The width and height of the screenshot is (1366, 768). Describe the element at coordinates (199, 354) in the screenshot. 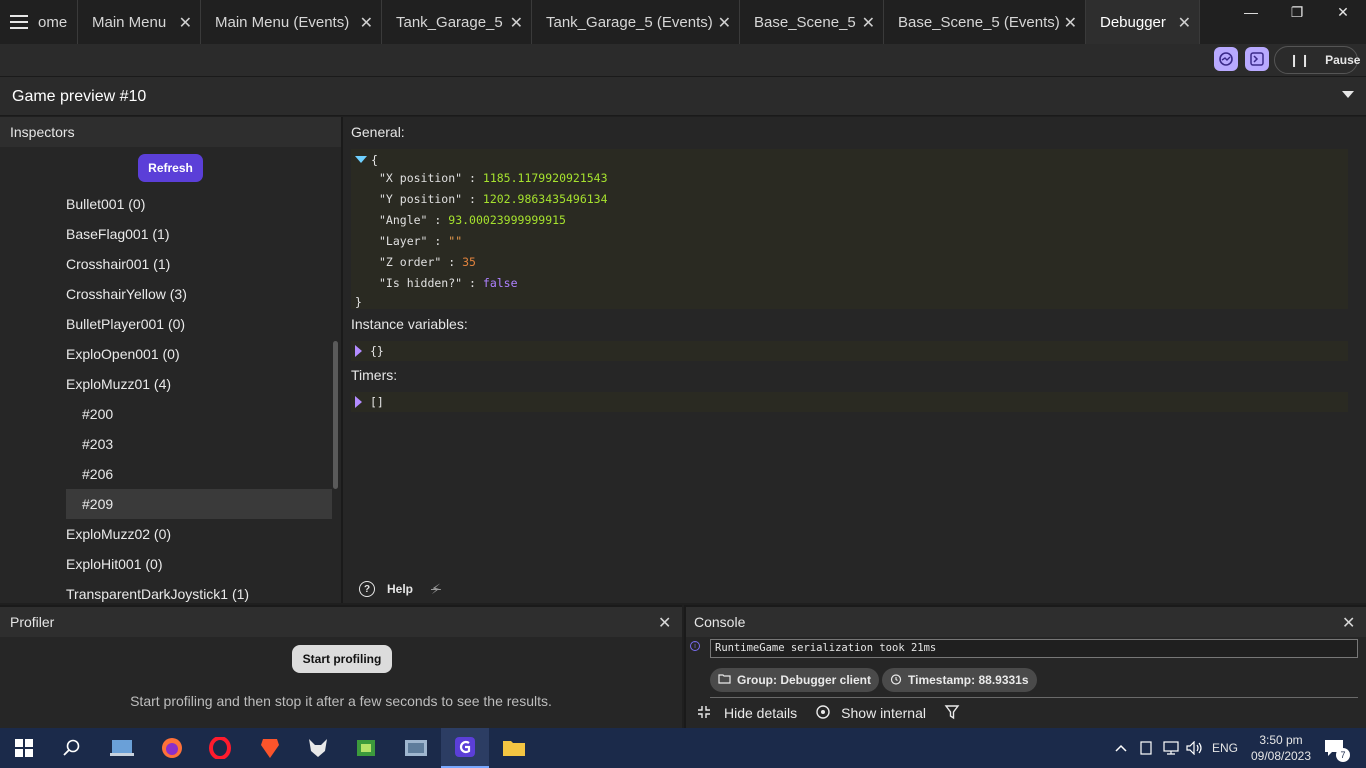

I see `tree-item: ExploOpen001 (0)` at that location.